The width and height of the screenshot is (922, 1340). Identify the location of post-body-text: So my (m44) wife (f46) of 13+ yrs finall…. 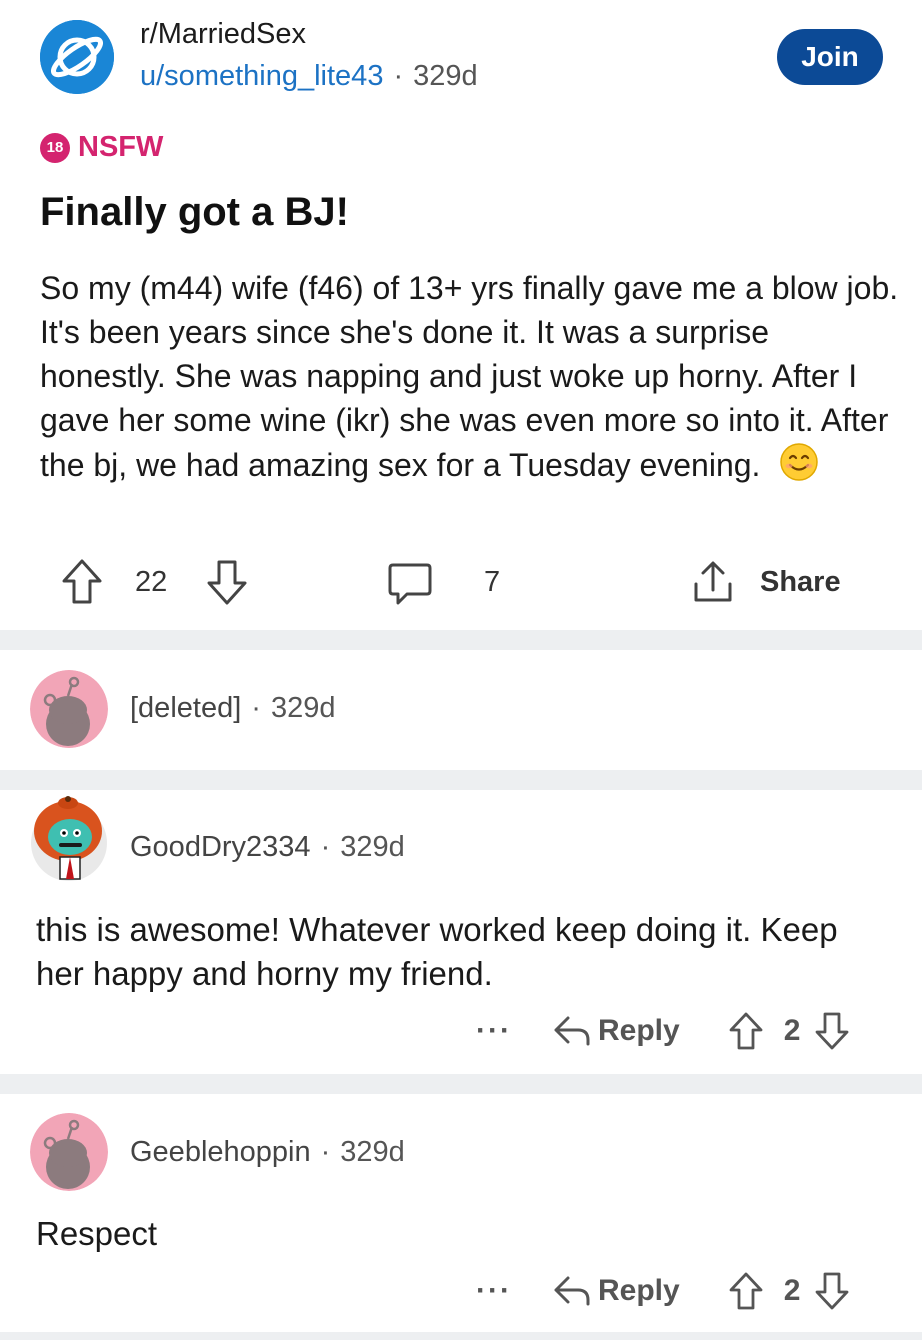
(469, 376).